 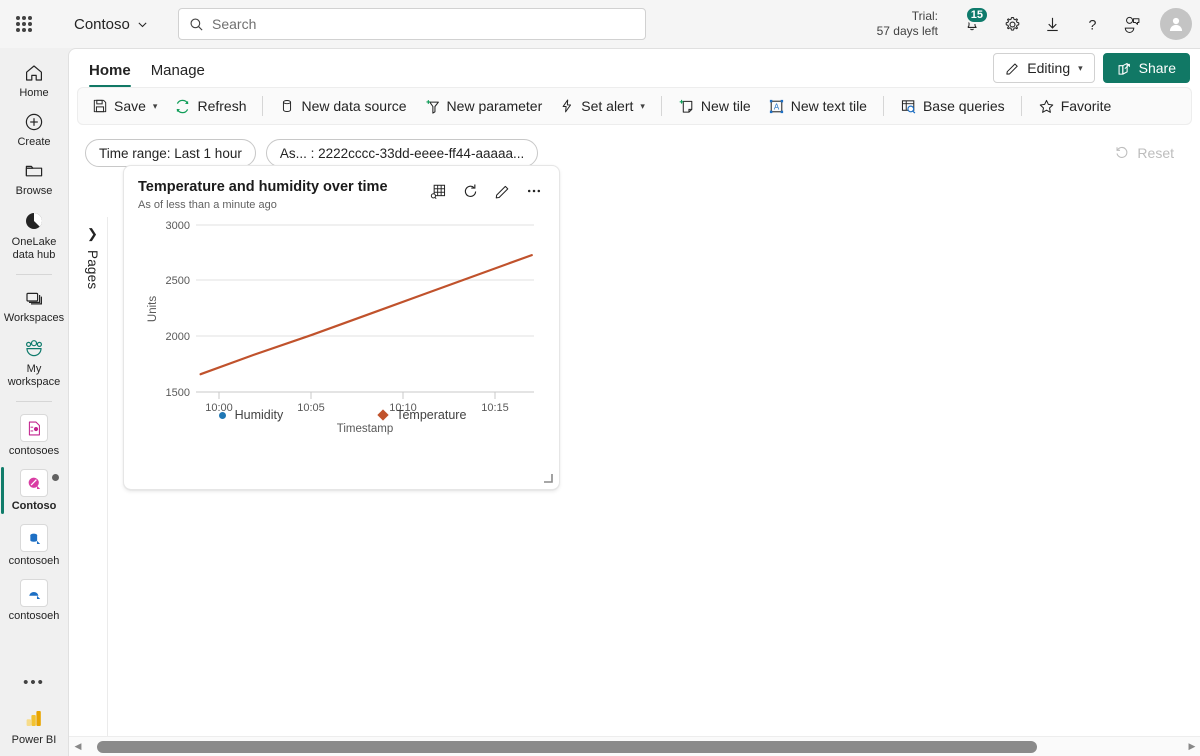 I want to click on gear-icon, so click(x=1012, y=24).